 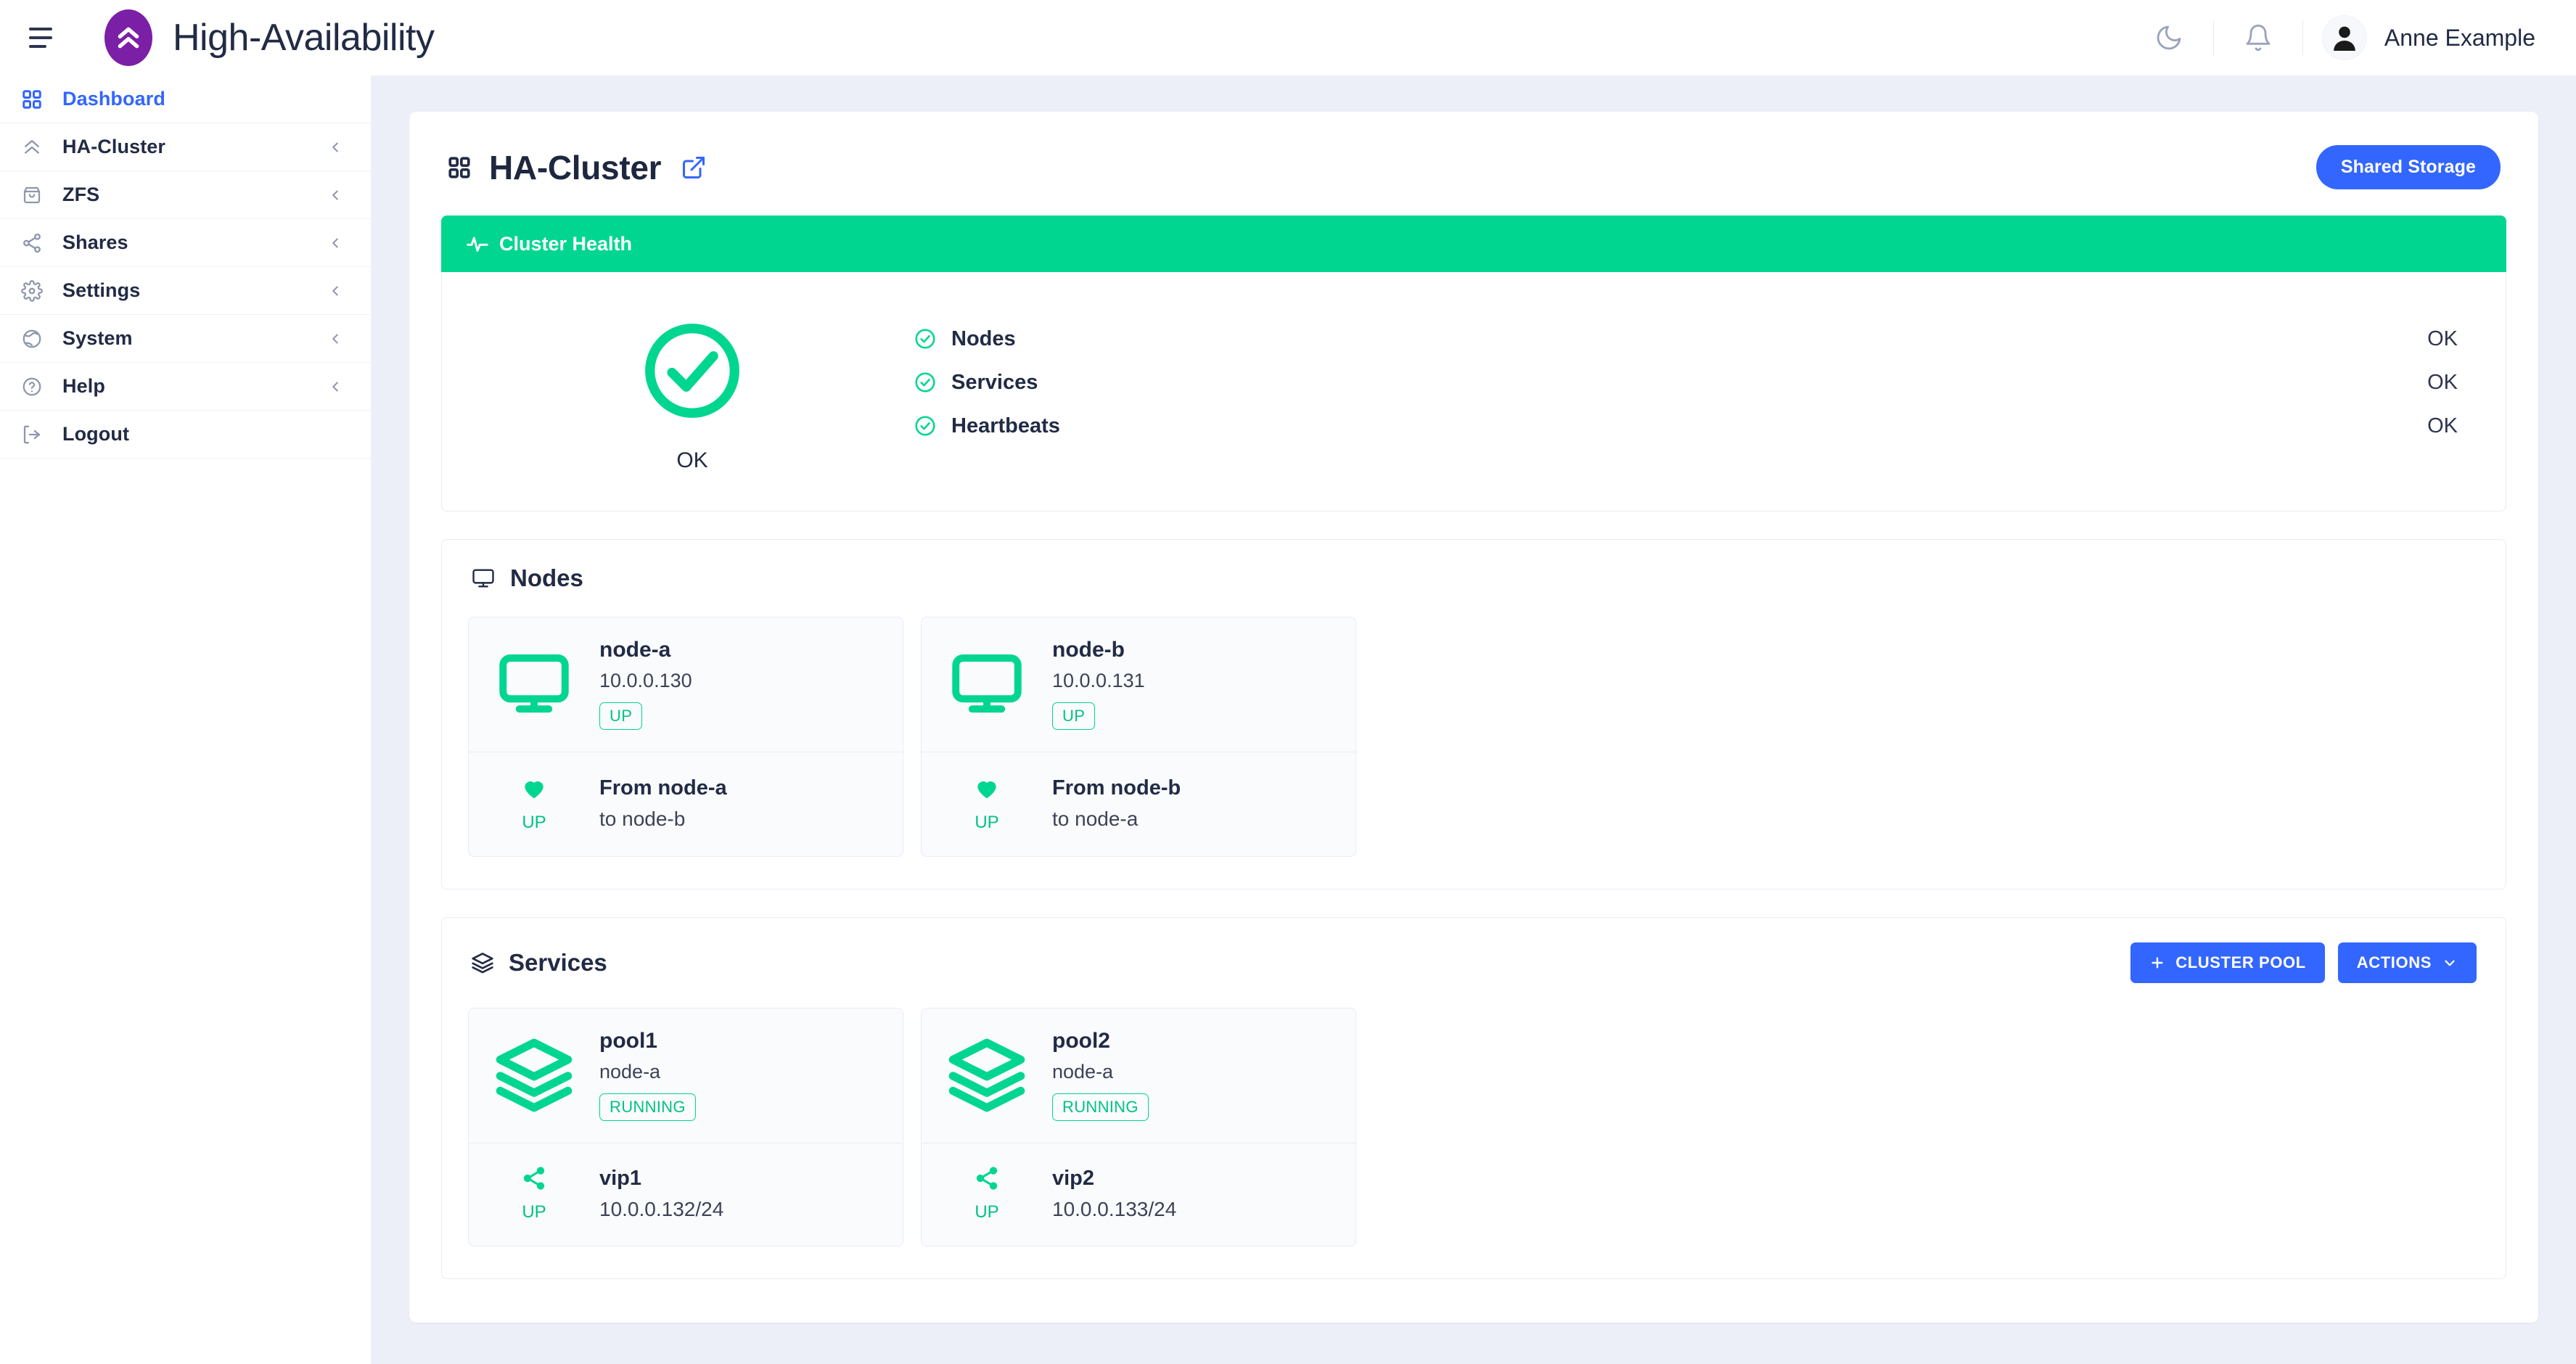 What do you see at coordinates (546, 577) in the screenshot?
I see `nodes-section-title: Nodes` at bounding box center [546, 577].